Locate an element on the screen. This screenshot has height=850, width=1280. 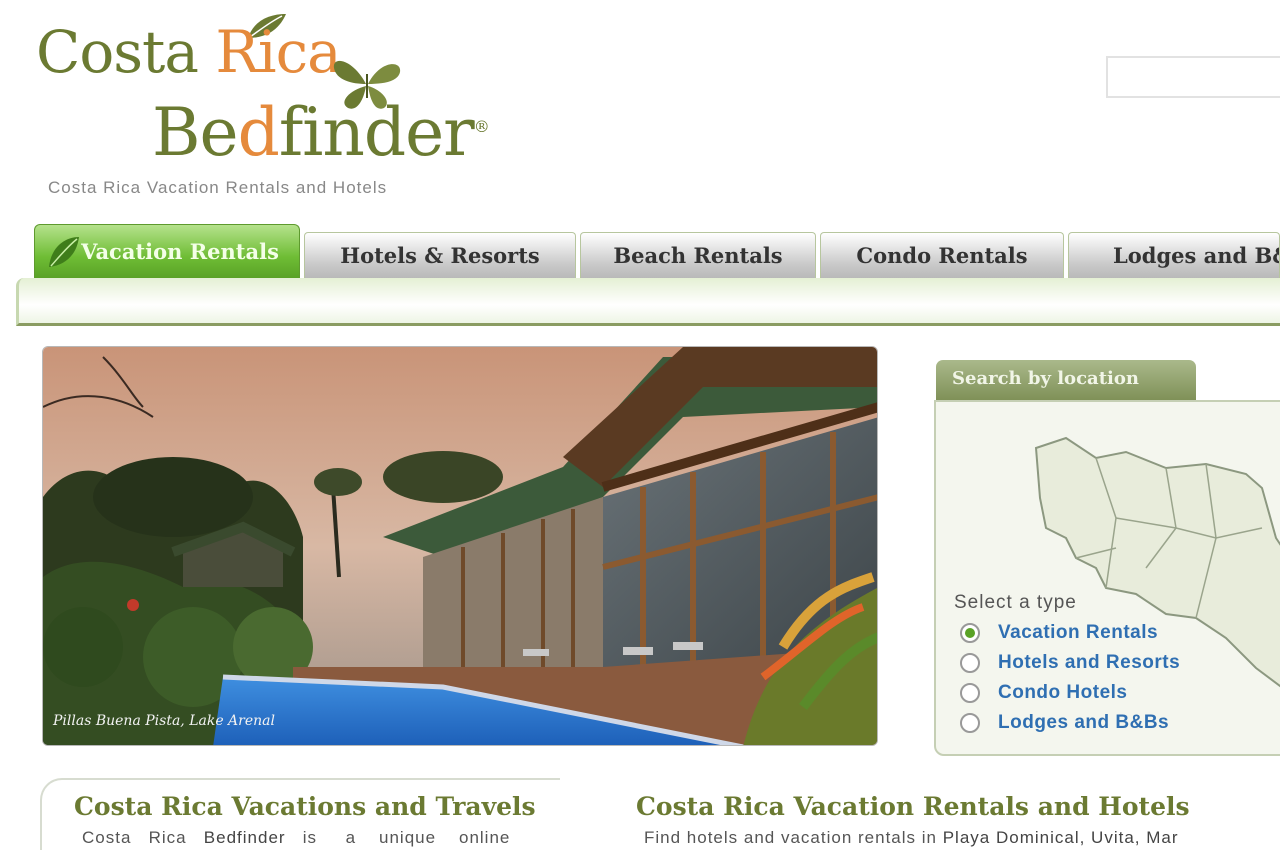
radio-option-vacation-rentals: Vacation Rentals is located at coordinates (1059, 633).